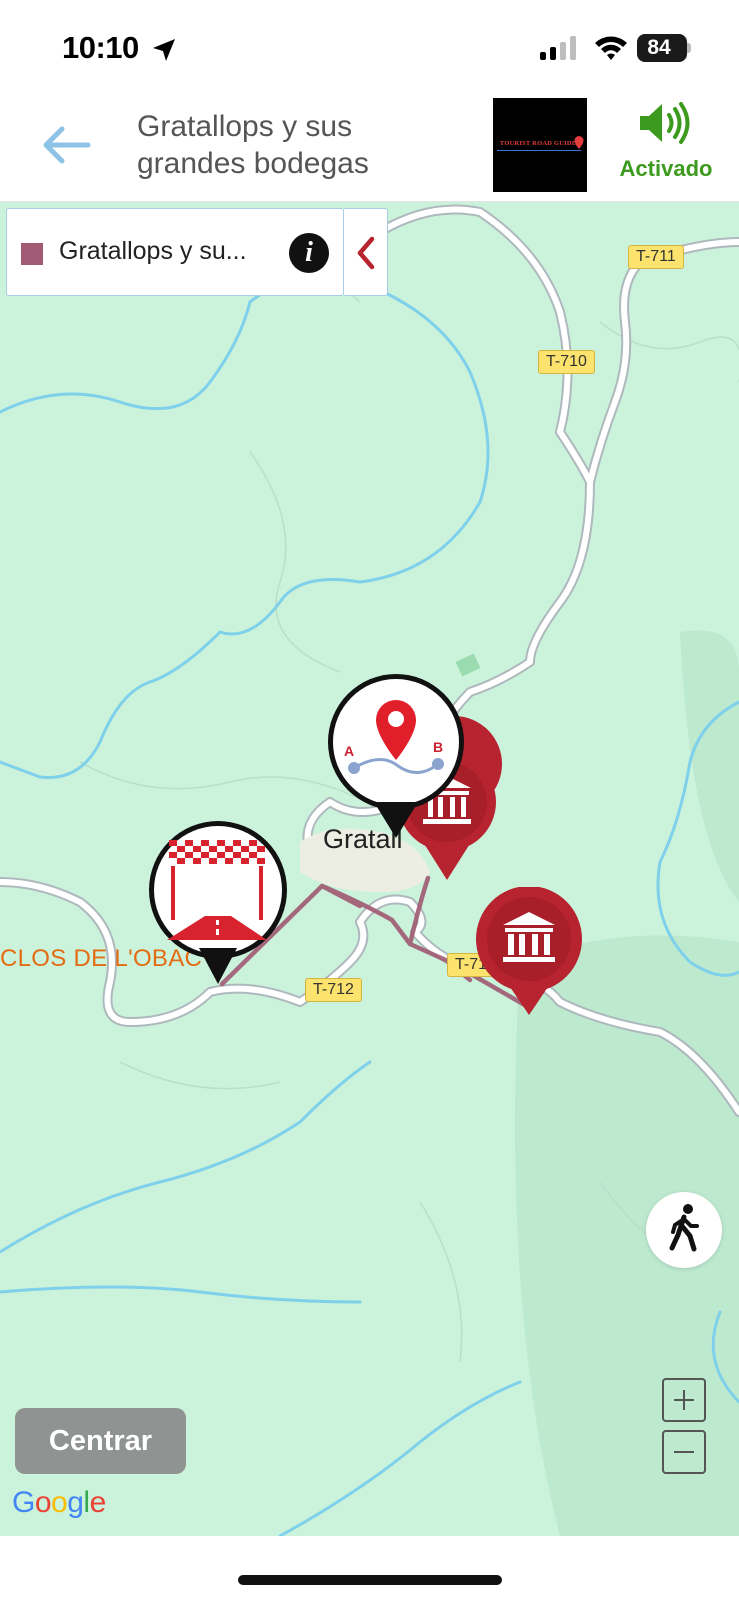 The image size is (739, 1600). I want to click on status-bar: 10:10 84, so click(369, 48).